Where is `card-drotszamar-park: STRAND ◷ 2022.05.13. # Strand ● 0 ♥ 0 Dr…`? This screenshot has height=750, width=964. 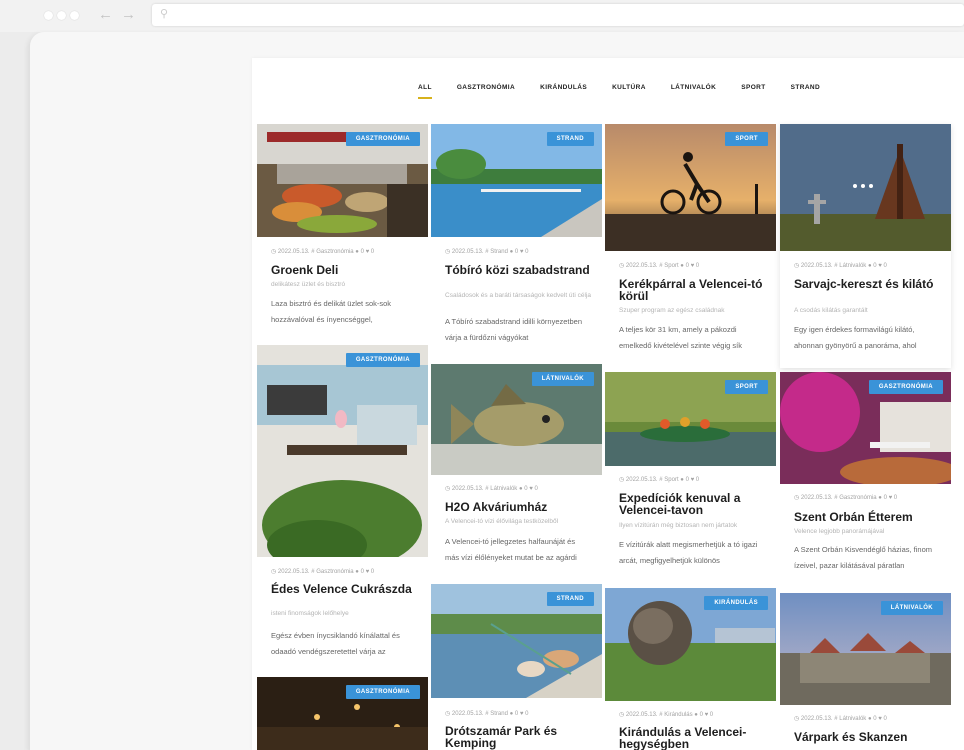 card-drotszamar-park: STRAND ◷ 2022.05.13. # Strand ● 0 ♥ 0 Dr… is located at coordinates (516, 667).